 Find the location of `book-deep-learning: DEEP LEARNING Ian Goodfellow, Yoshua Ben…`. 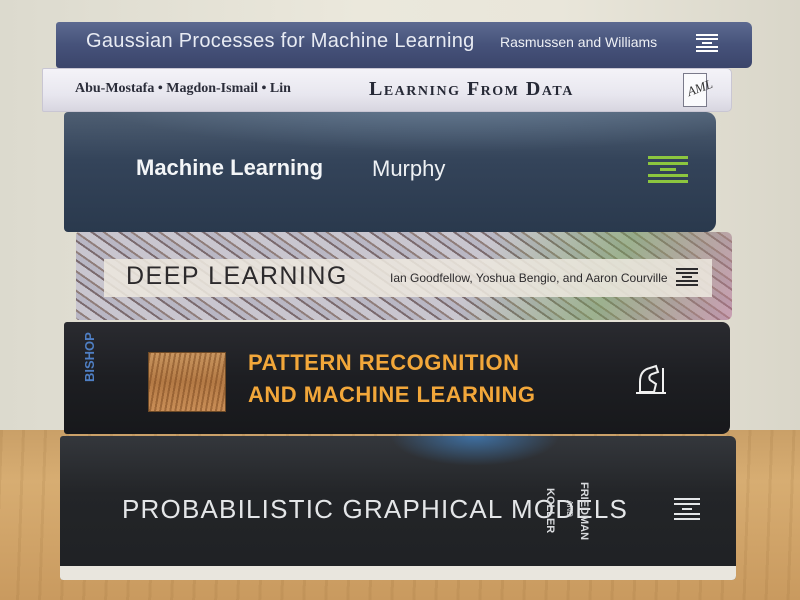

book-deep-learning: DEEP LEARNING Ian Goodfellow, Yoshua Ben… is located at coordinates (404, 276).